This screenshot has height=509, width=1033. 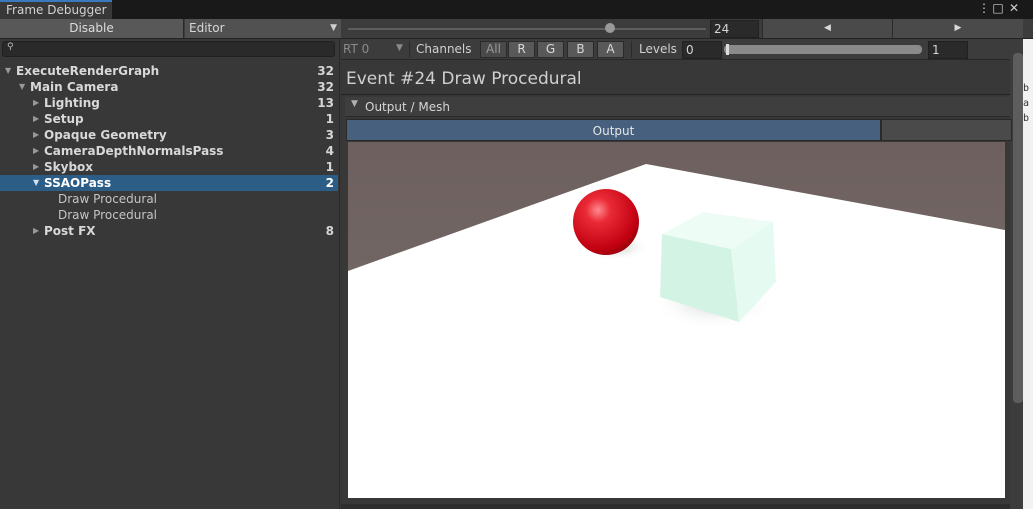 What do you see at coordinates (169, 103) in the screenshot?
I see `tree-item-lighting: ▶ Lighting 13` at bounding box center [169, 103].